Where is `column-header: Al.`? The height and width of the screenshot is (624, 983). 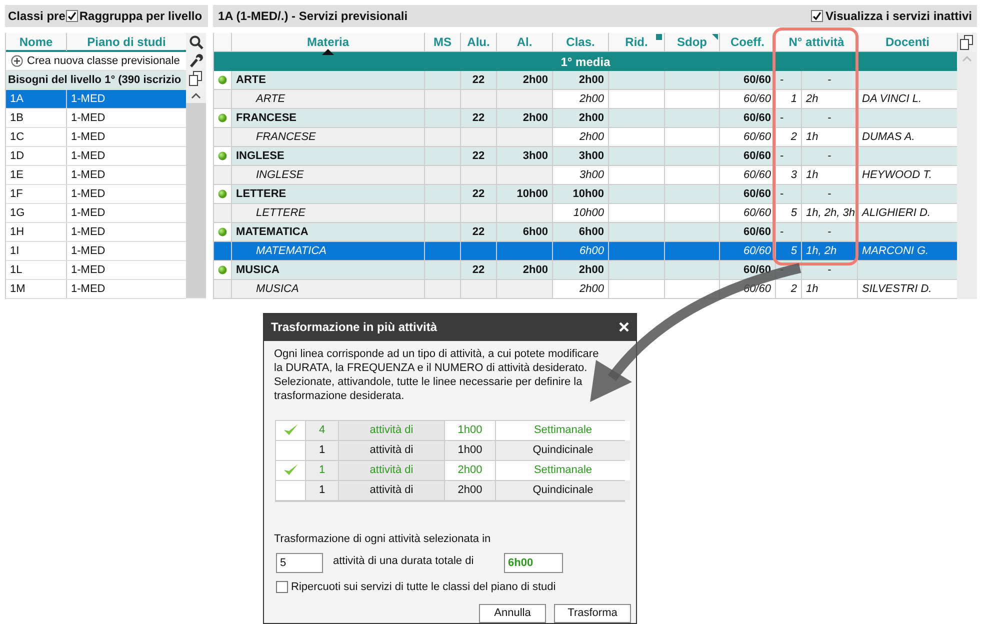
column-header: Al. is located at coordinates (525, 42).